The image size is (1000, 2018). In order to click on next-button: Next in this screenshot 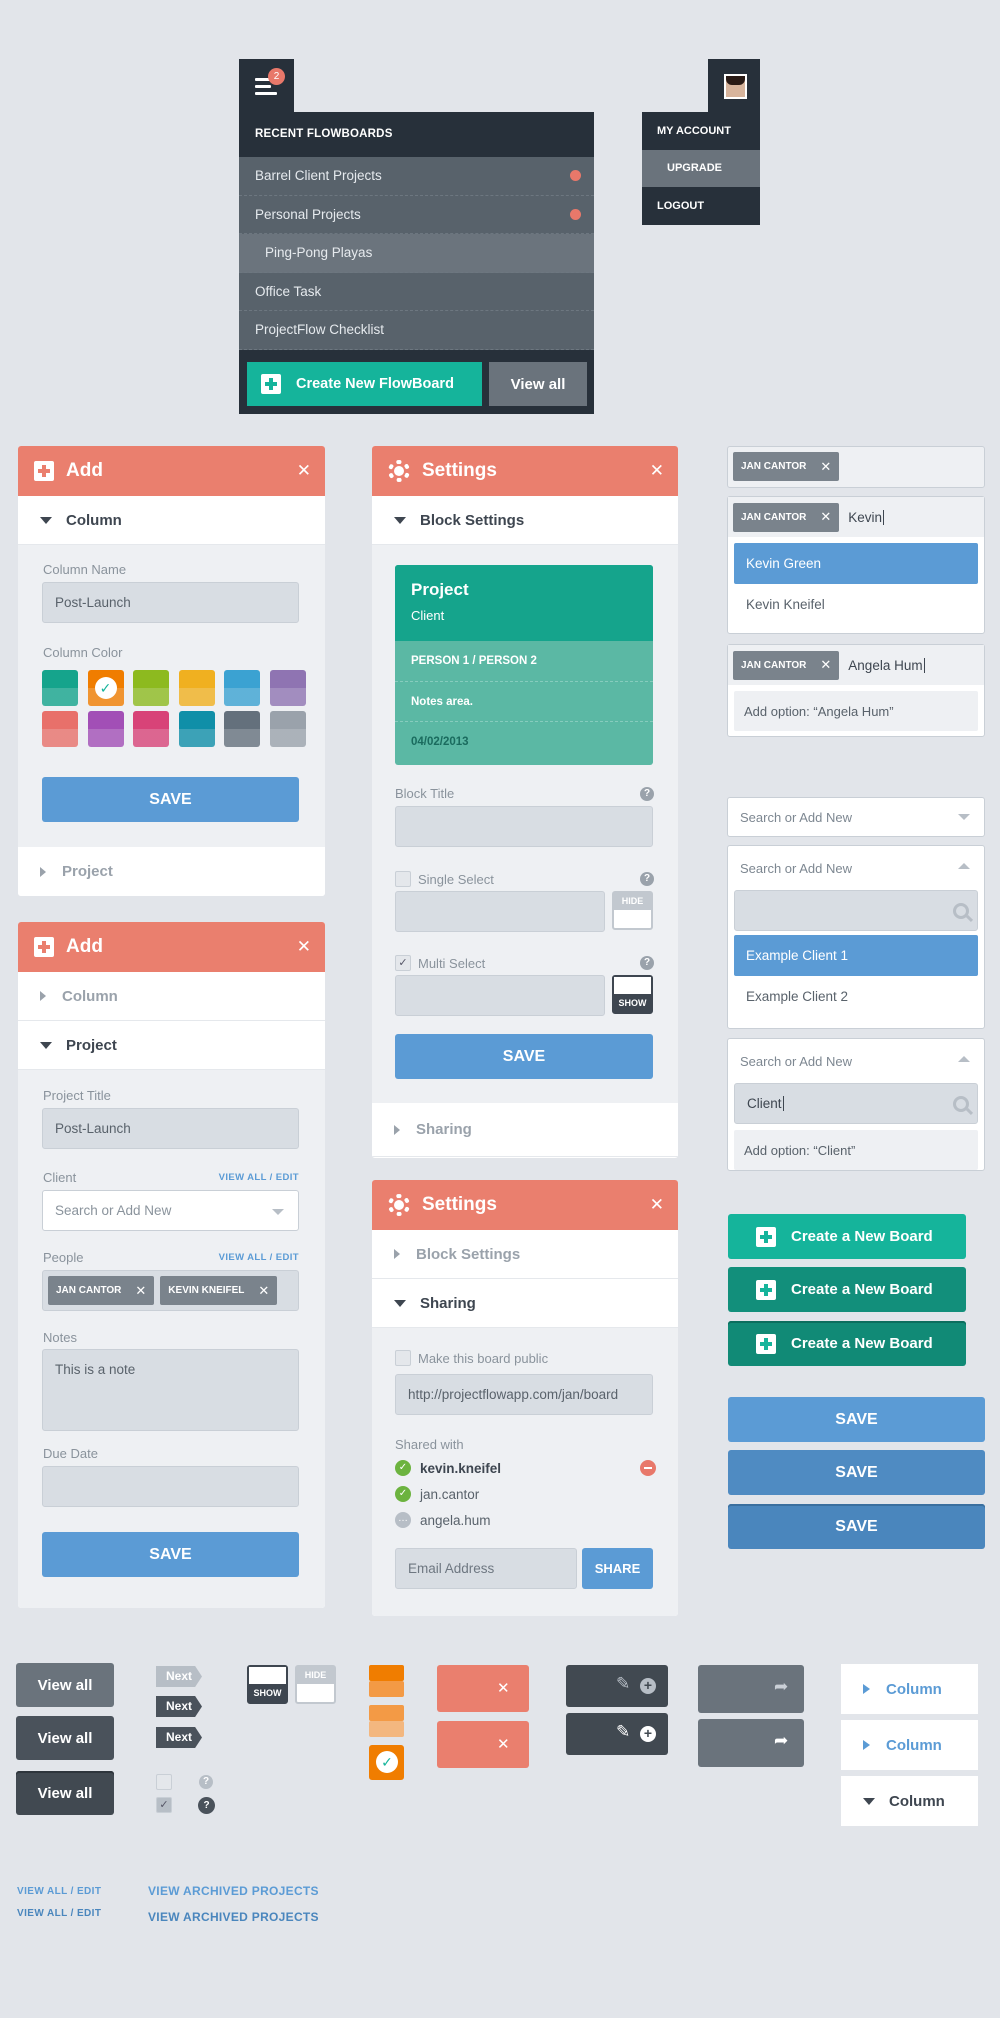, I will do `click(179, 1676)`.